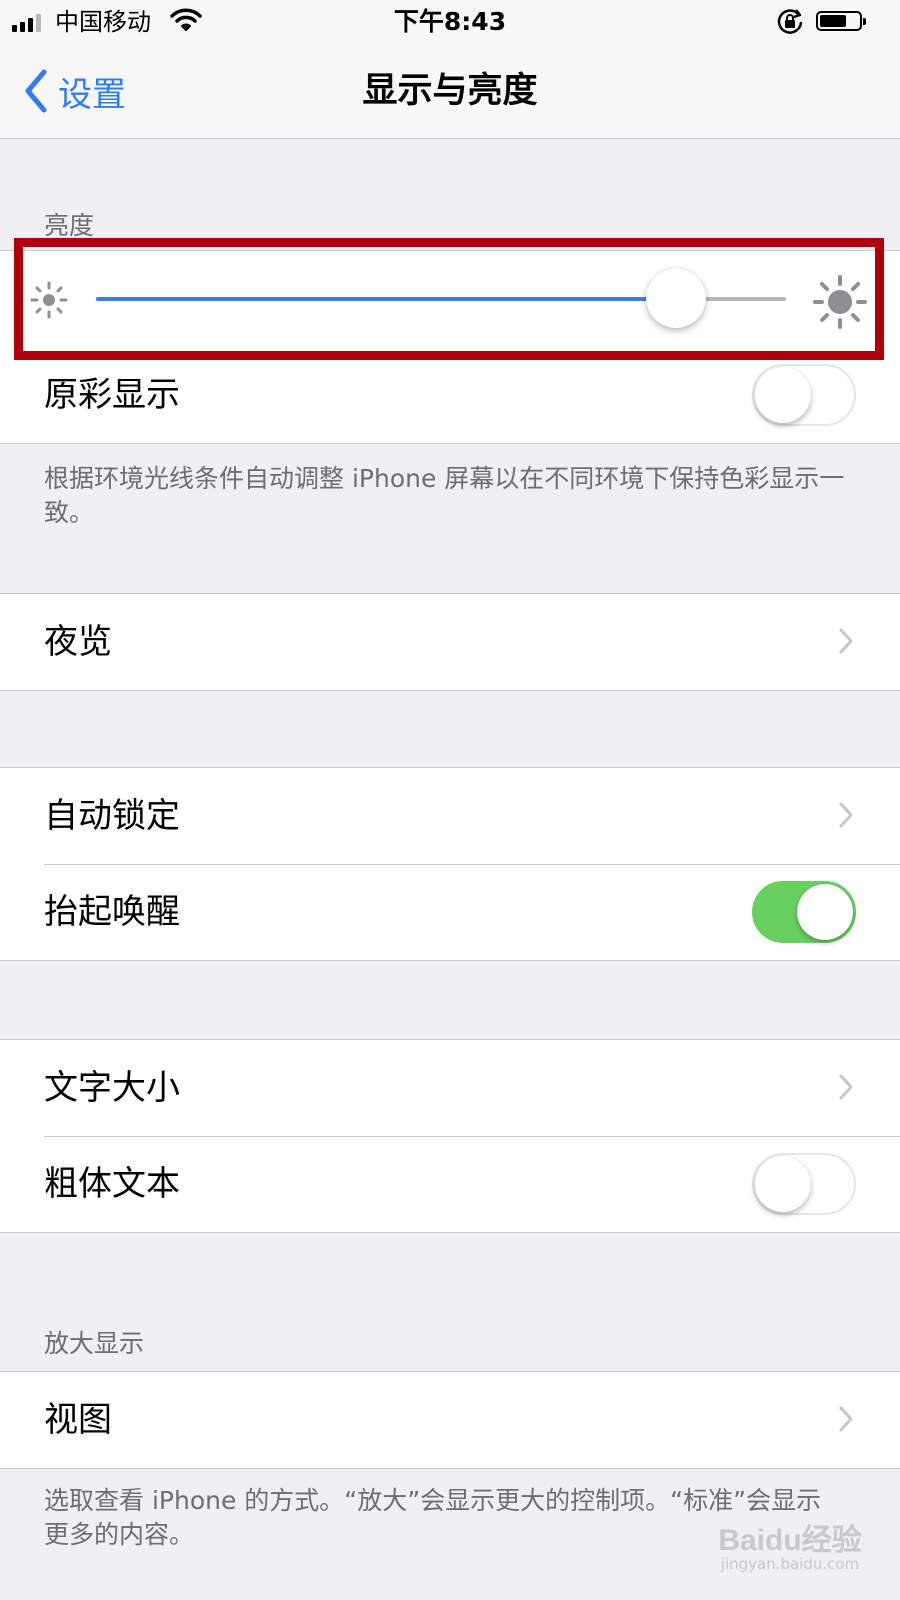 This screenshot has height=1600, width=900. Describe the element at coordinates (841, 21) in the screenshot. I see `battery-icon` at that location.